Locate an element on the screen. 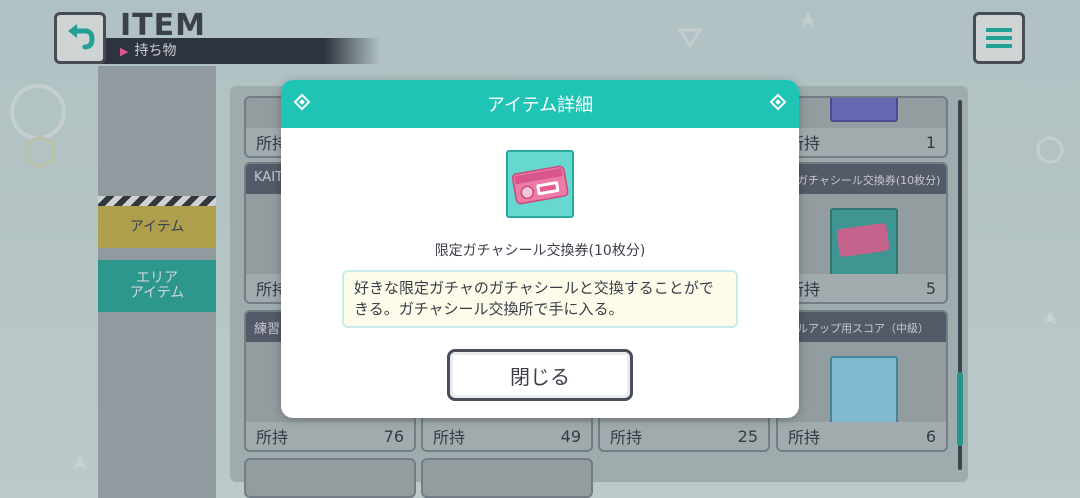  dialog-title: アイテム詳細 is located at coordinates (540, 105).